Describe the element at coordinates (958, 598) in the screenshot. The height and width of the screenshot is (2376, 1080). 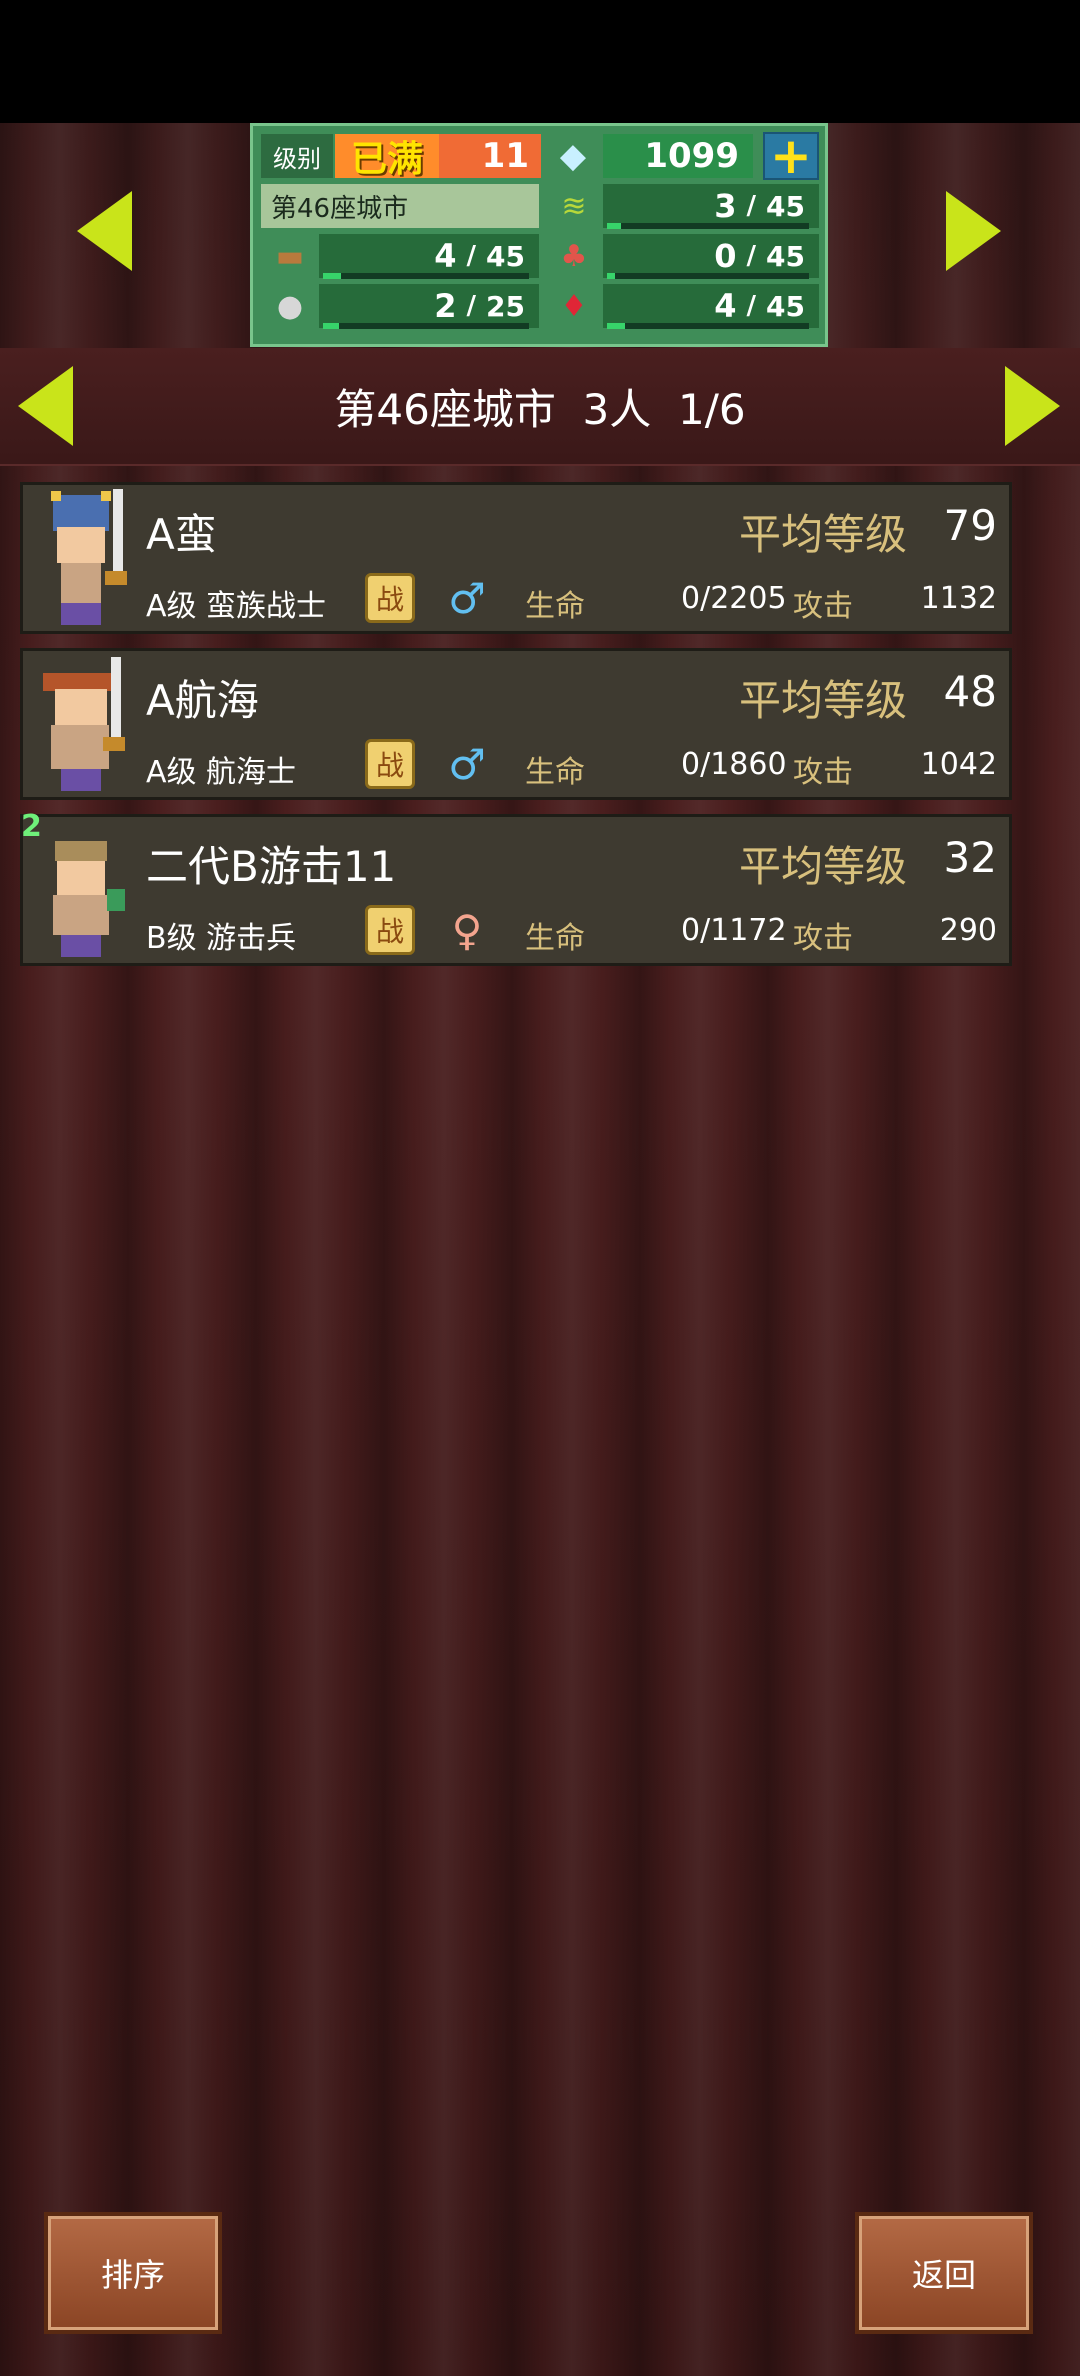
I see `attack-value: 1132` at that location.